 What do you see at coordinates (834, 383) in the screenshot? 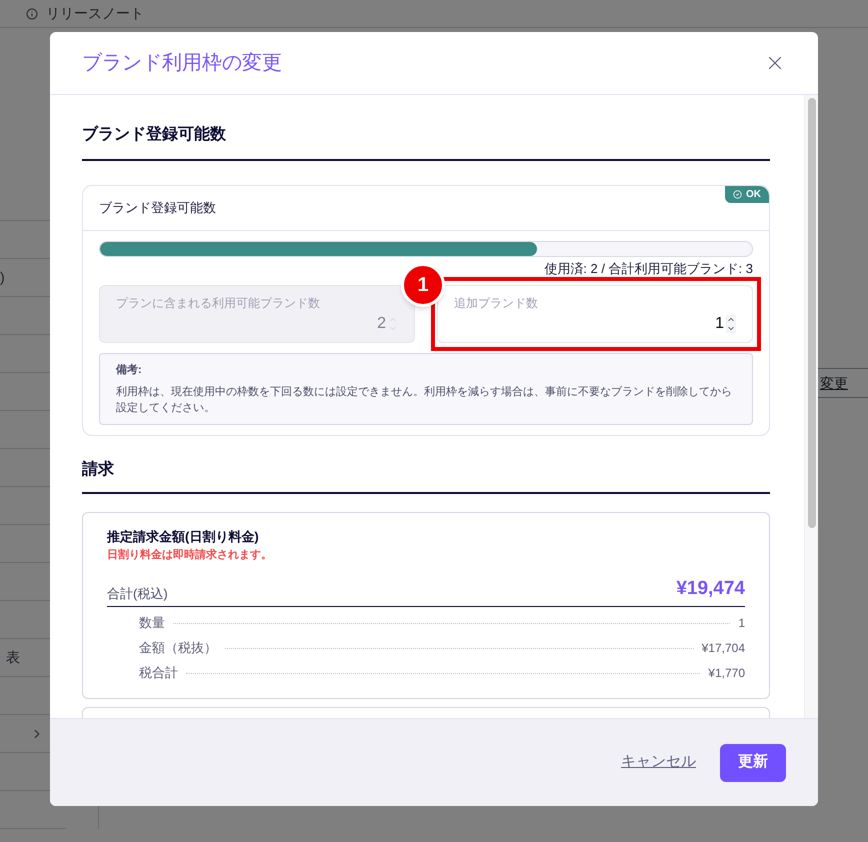
I see `change-link: 変更` at bounding box center [834, 383].